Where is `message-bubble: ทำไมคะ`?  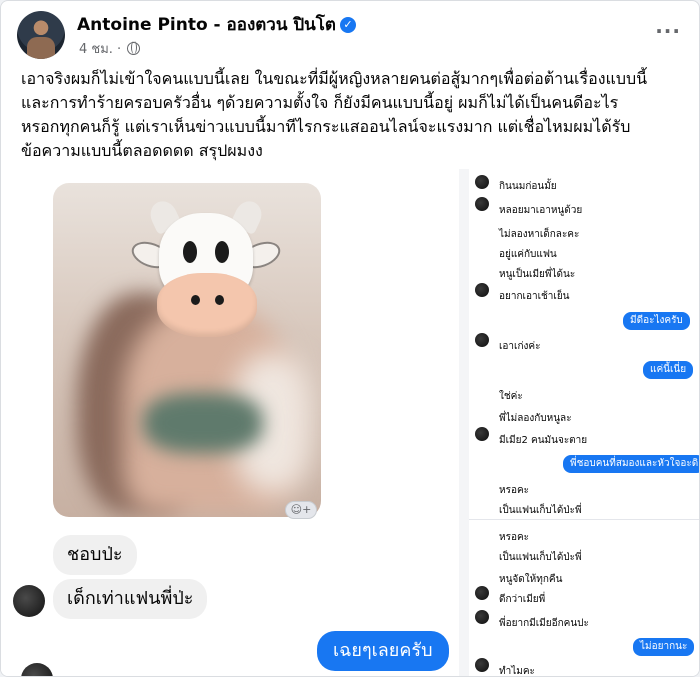
message-bubble: ทำไมคะ is located at coordinates (517, 671).